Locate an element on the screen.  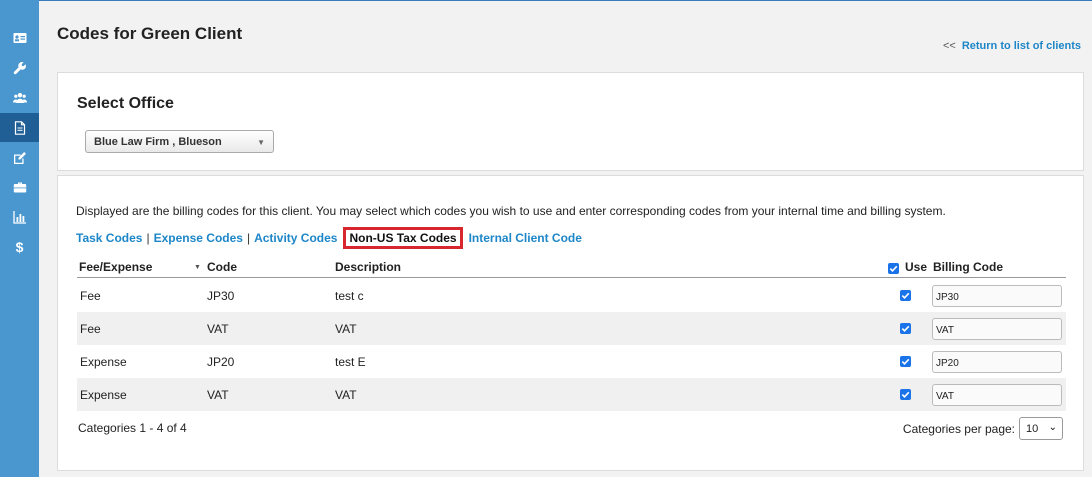
select-all-checkbox is located at coordinates (893, 268).